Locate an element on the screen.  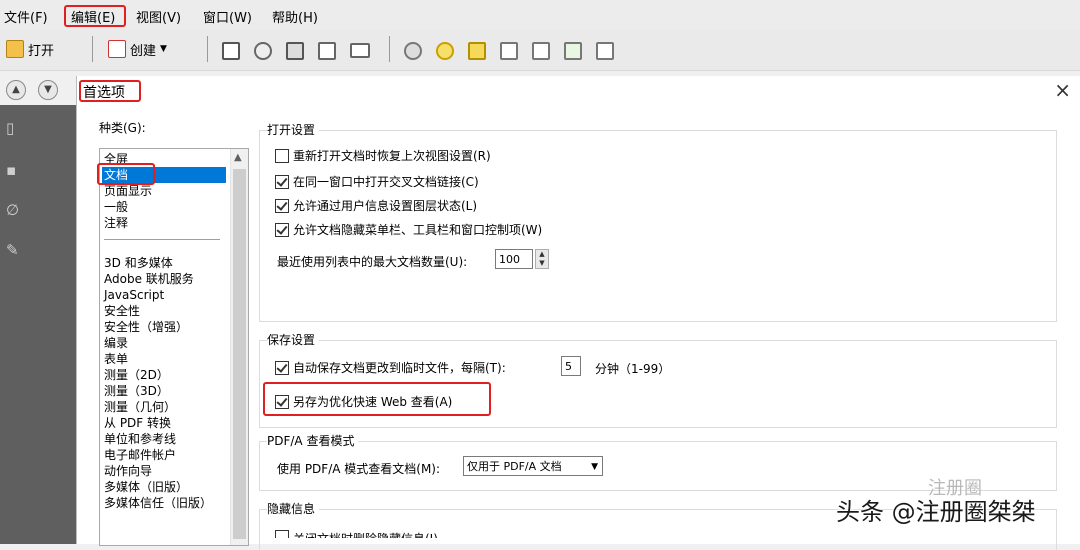
left-navigation-pane: ▯ ▪ ∅ ✎ is located at coordinates (38, 324).